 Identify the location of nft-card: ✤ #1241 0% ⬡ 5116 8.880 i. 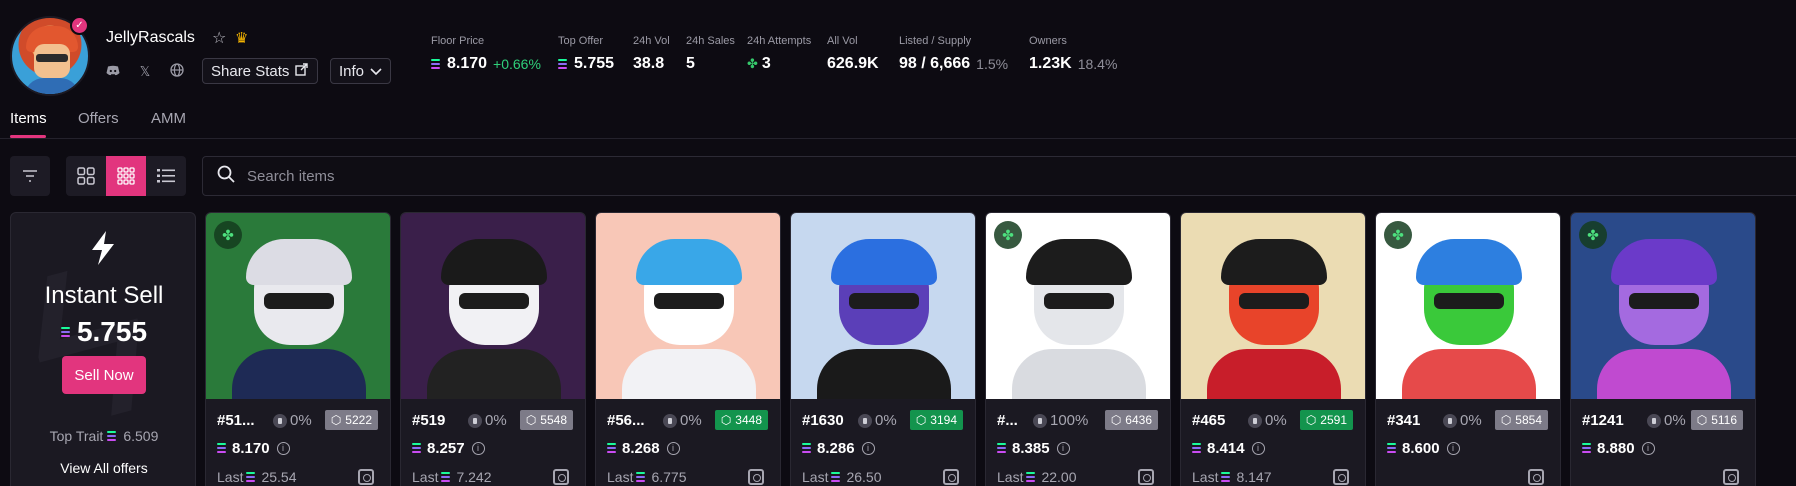
(1663, 349).